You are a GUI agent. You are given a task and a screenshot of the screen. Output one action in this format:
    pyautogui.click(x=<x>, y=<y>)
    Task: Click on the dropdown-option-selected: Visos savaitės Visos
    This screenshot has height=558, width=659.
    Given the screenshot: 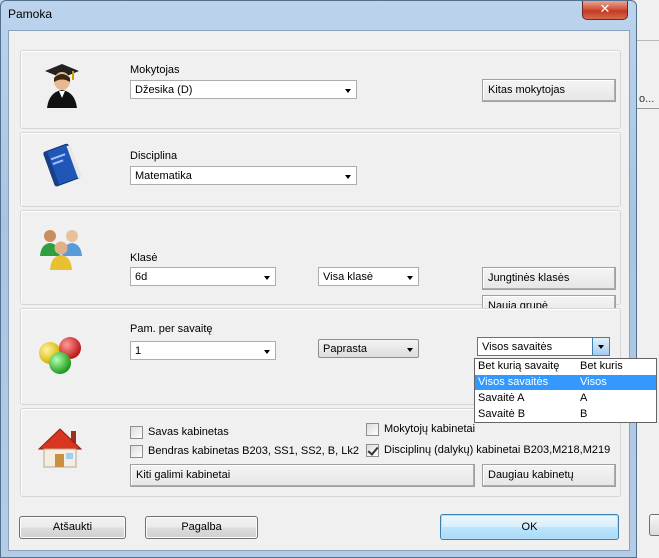 What is the action you would take?
    pyautogui.click(x=565, y=382)
    